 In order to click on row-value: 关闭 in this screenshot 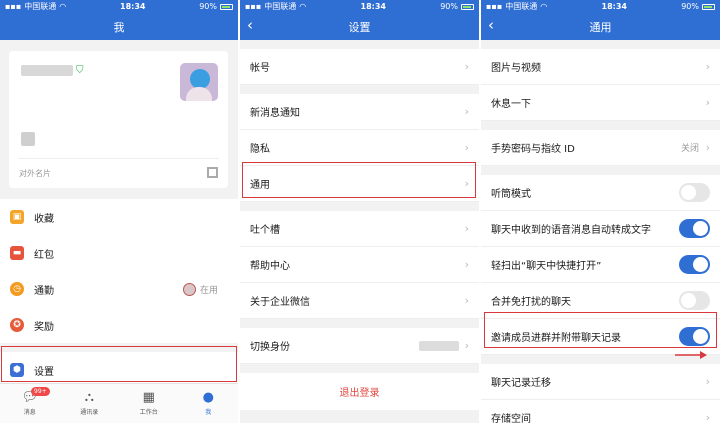, I will do `click(689, 149)`.